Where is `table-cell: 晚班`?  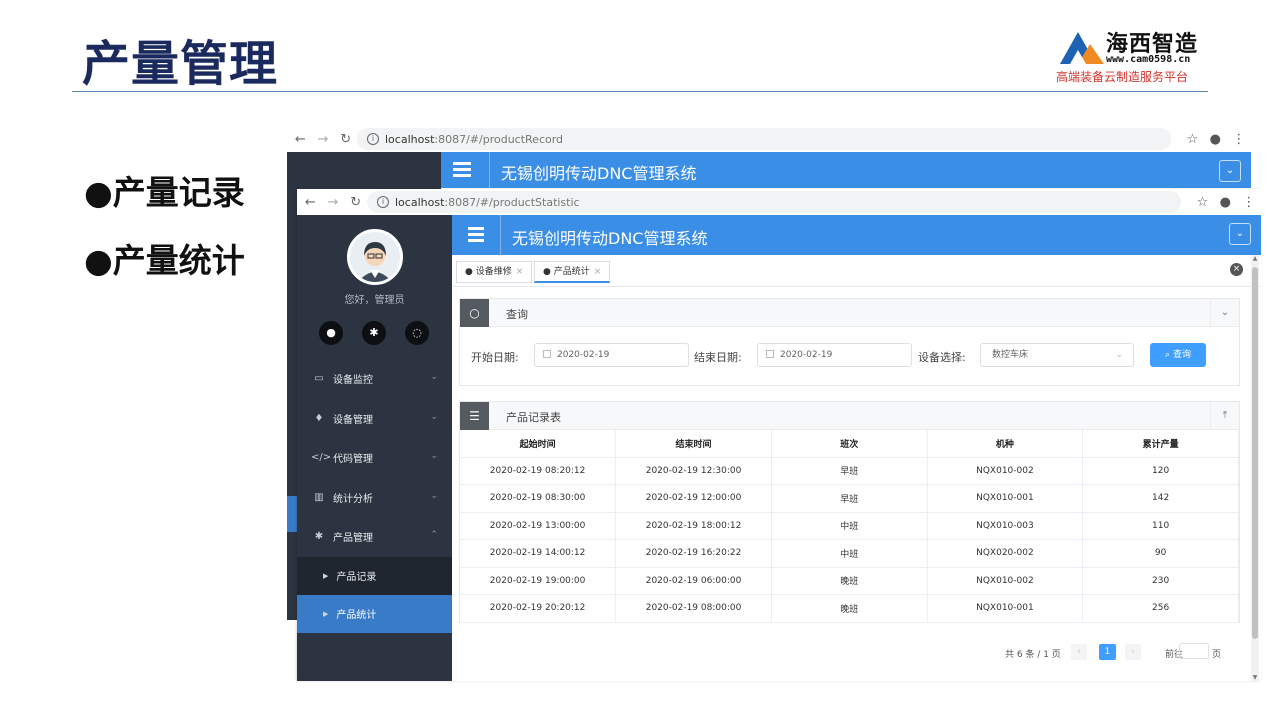 table-cell: 晚班 is located at coordinates (849, 581).